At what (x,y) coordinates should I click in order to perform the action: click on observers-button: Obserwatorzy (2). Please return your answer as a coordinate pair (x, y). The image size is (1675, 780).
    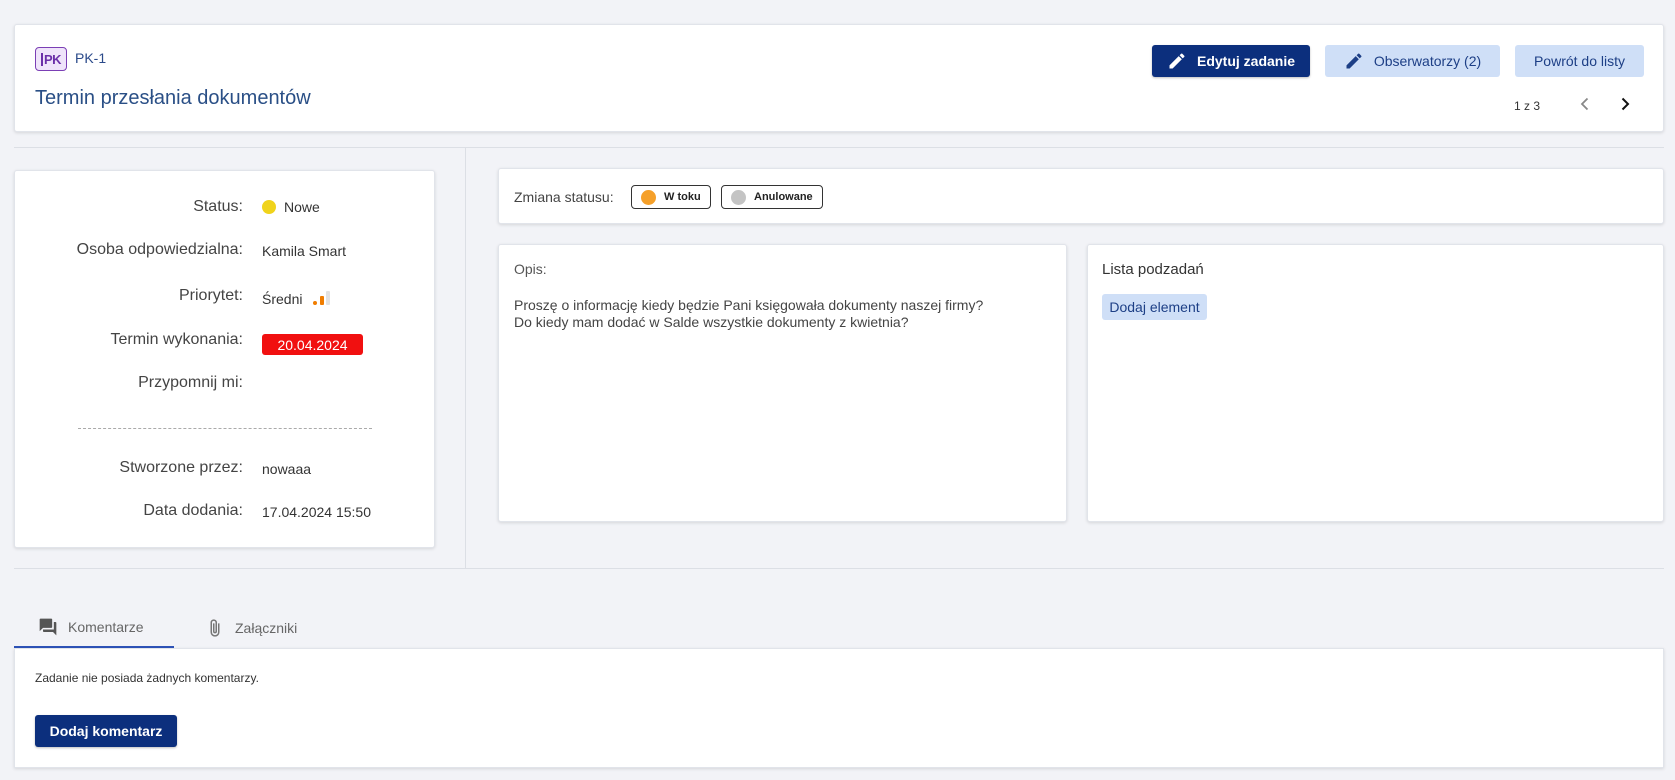
    Looking at the image, I should click on (1412, 61).